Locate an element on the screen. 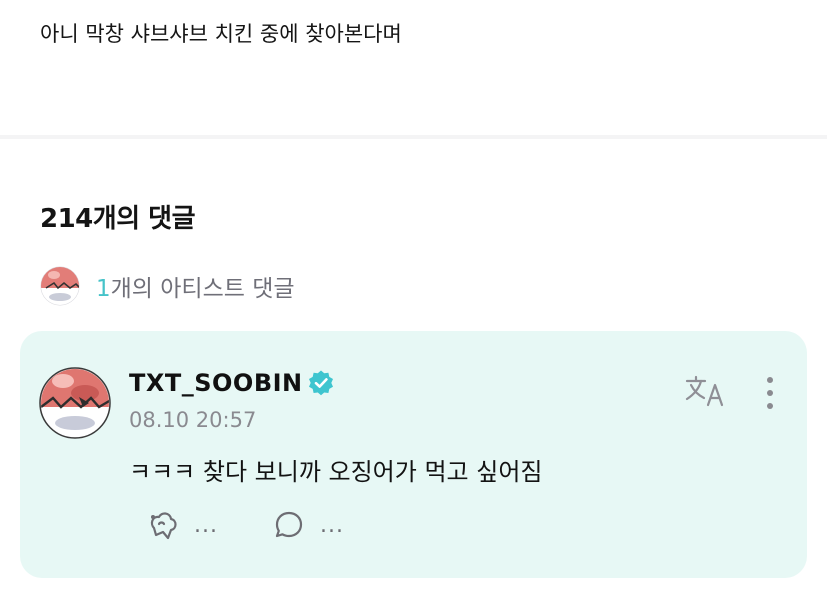 The image size is (827, 599). comment-username: TXT_SOOBIN is located at coordinates (232, 383).